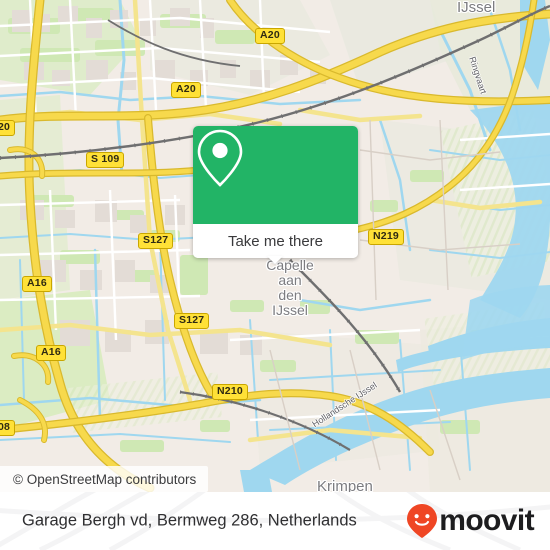 This screenshot has height=550, width=550. Describe the element at coordinates (156, 241) in the screenshot. I see `road-shield-s127-upper: S127` at that location.